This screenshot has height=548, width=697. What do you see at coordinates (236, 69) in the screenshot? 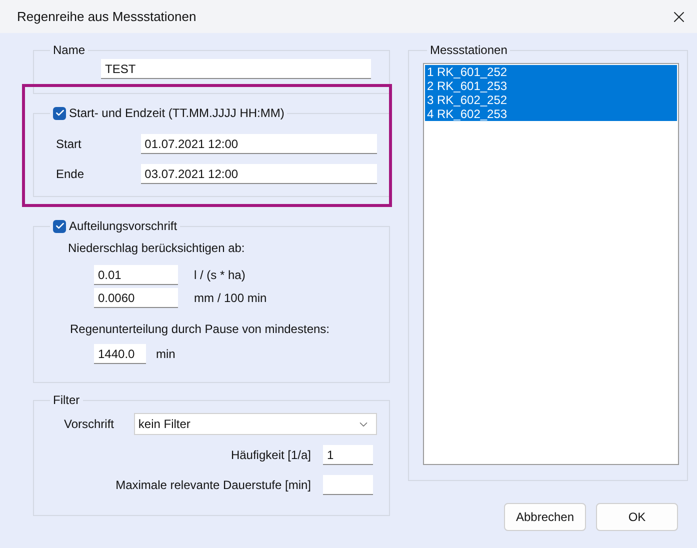
I see `name-field: TEST` at bounding box center [236, 69].